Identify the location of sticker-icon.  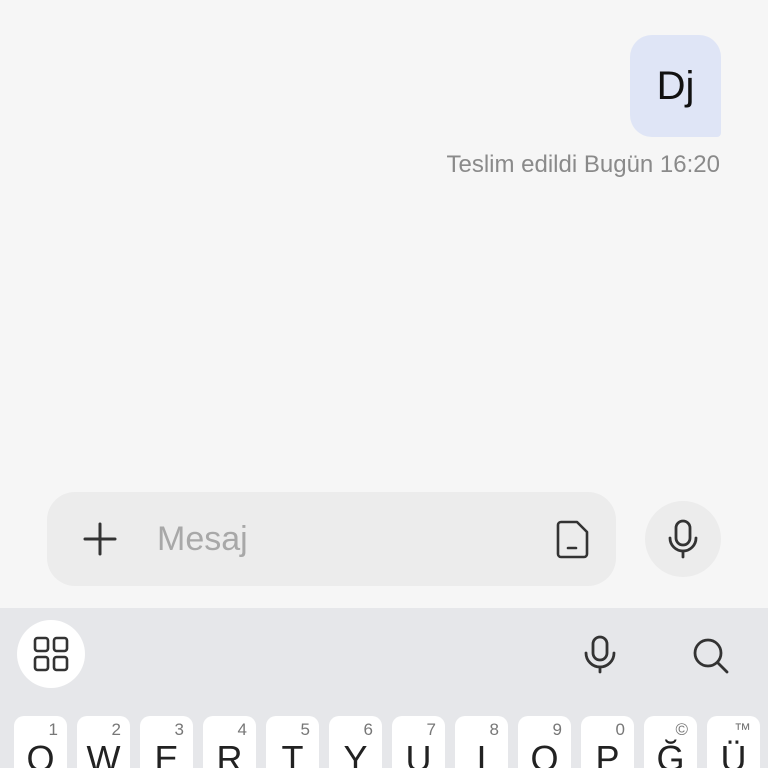
(573, 539).